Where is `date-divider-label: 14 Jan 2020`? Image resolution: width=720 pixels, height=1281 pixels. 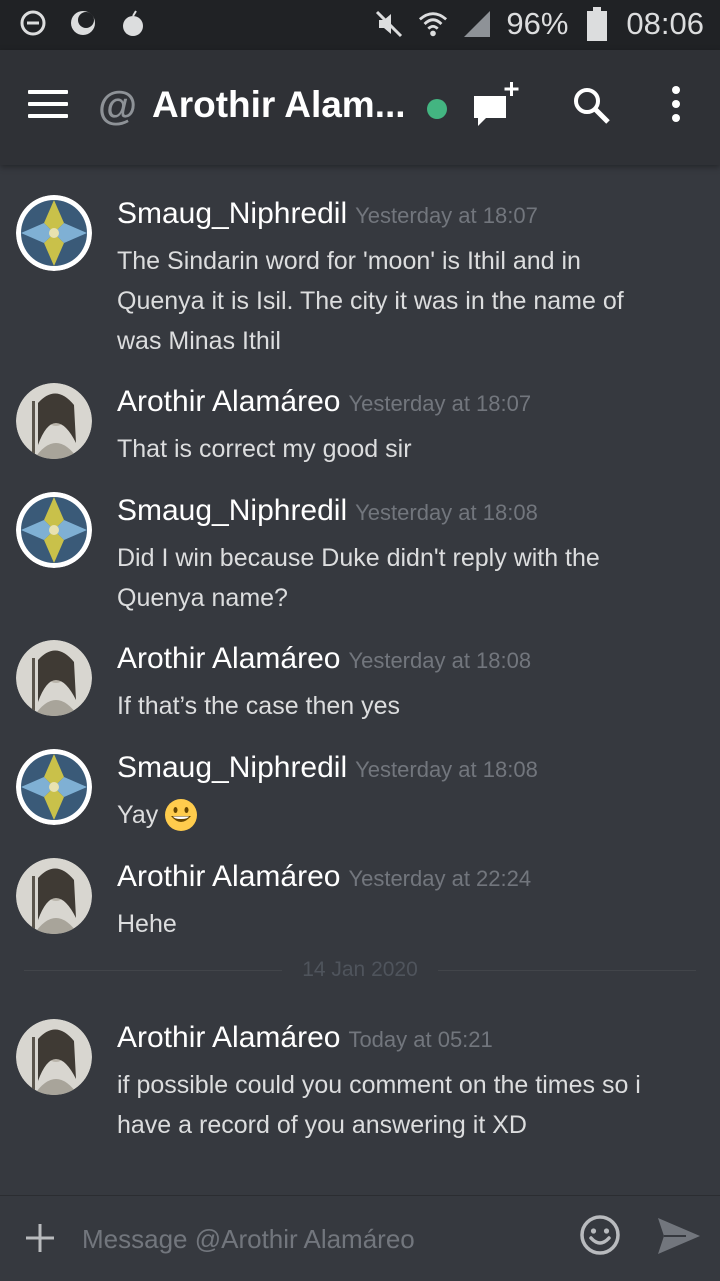 date-divider-label: 14 Jan 2020 is located at coordinates (360, 969).